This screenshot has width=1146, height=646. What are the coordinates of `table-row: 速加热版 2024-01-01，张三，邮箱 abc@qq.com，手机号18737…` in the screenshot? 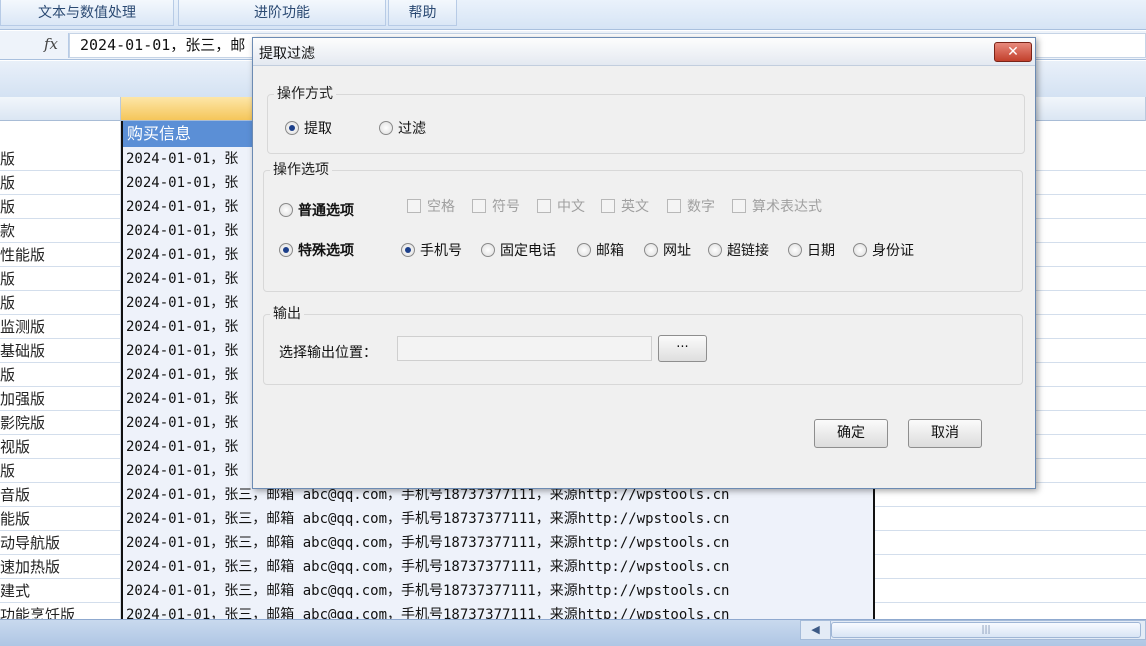 It's located at (573, 567).